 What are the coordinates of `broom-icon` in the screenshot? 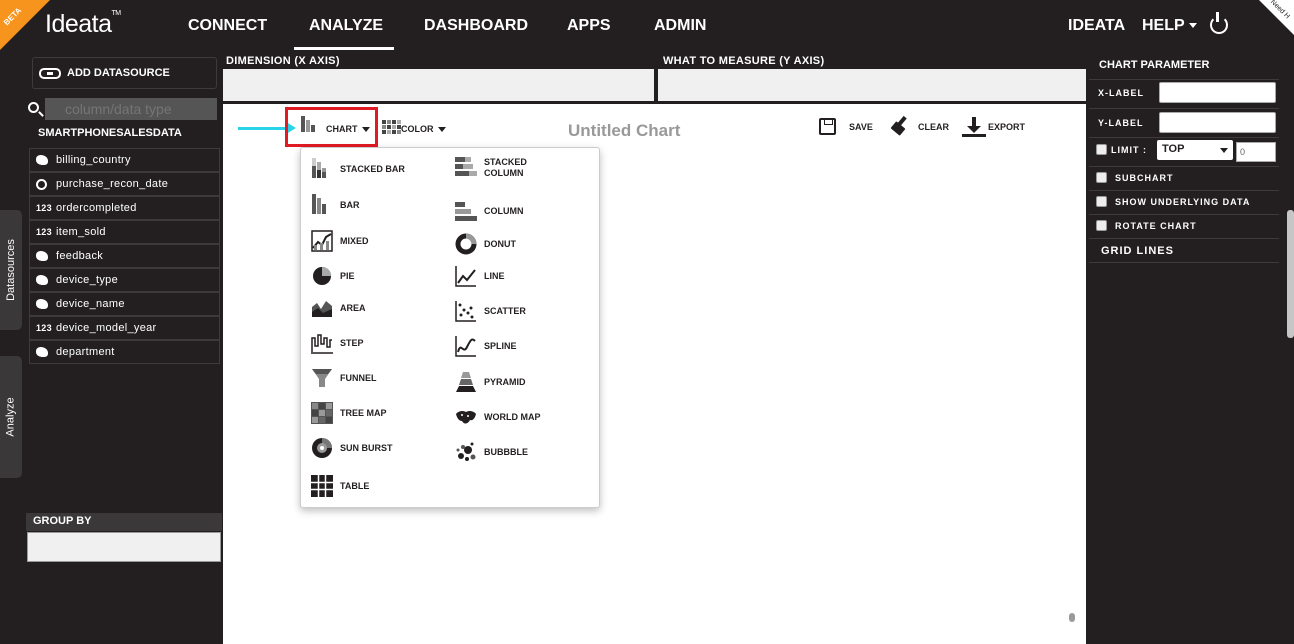 It's located at (901, 126).